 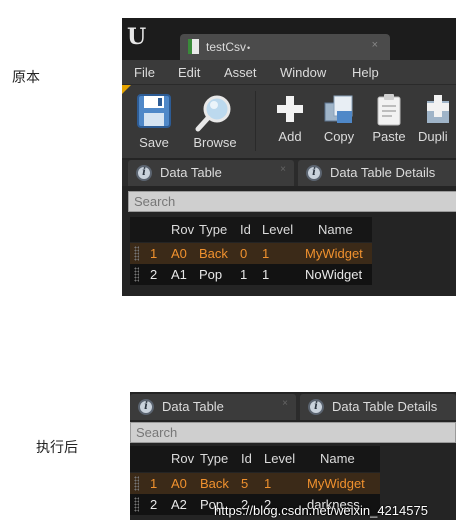 I want to click on menu-help: Help, so click(x=365, y=72).